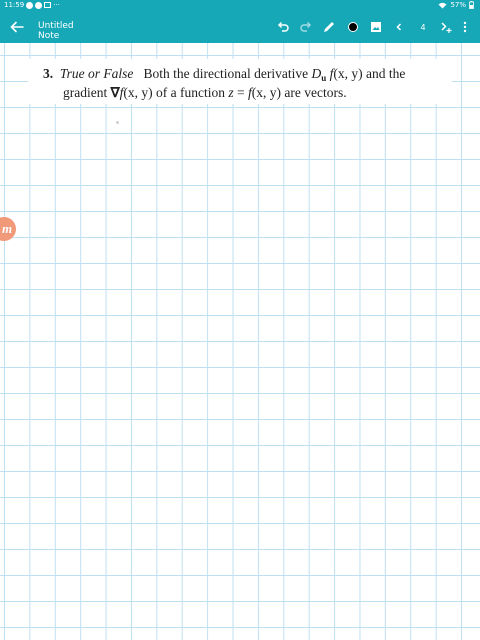 The image size is (480, 640). What do you see at coordinates (117, 122) in the screenshot?
I see `ink-dot` at bounding box center [117, 122].